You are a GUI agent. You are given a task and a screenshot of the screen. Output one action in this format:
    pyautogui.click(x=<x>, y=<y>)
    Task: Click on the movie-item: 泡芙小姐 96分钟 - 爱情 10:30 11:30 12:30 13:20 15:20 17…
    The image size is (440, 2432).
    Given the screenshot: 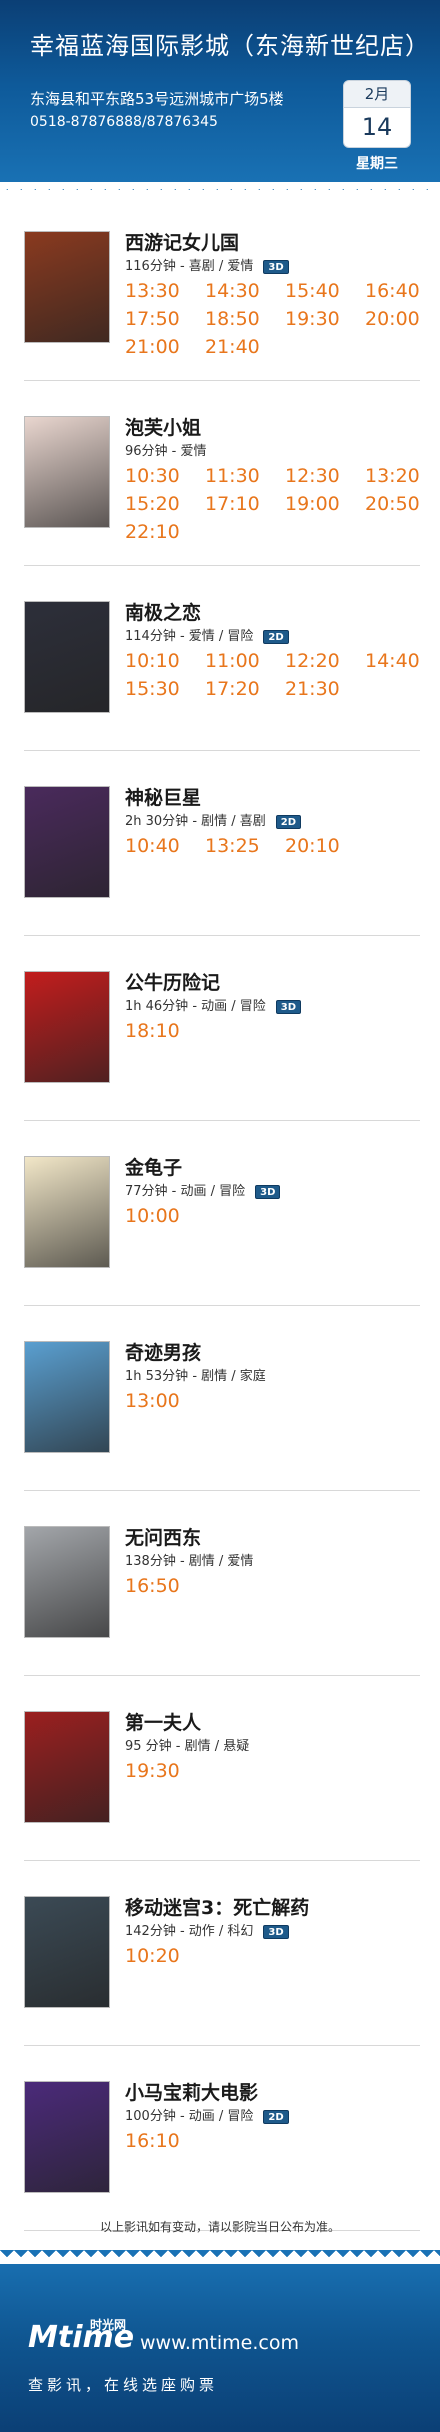 What is the action you would take?
    pyautogui.click(x=222, y=473)
    